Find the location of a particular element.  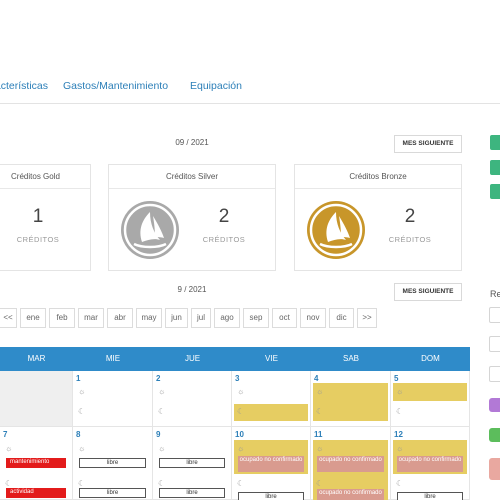

next-month-button: MES SIGUIENTE is located at coordinates (428, 144).